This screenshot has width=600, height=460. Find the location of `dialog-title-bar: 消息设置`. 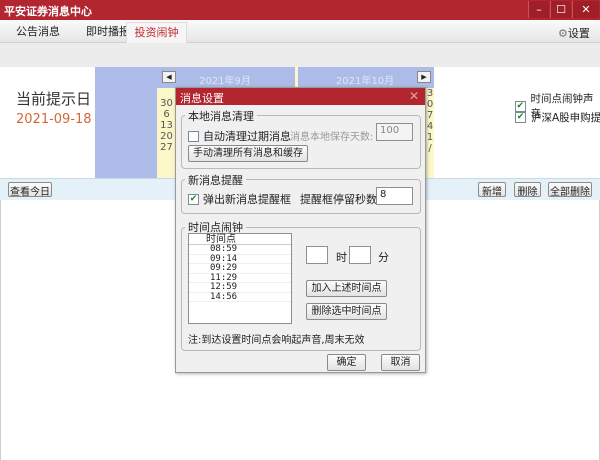

dialog-title-bar: 消息设置 is located at coordinates (300, 96).